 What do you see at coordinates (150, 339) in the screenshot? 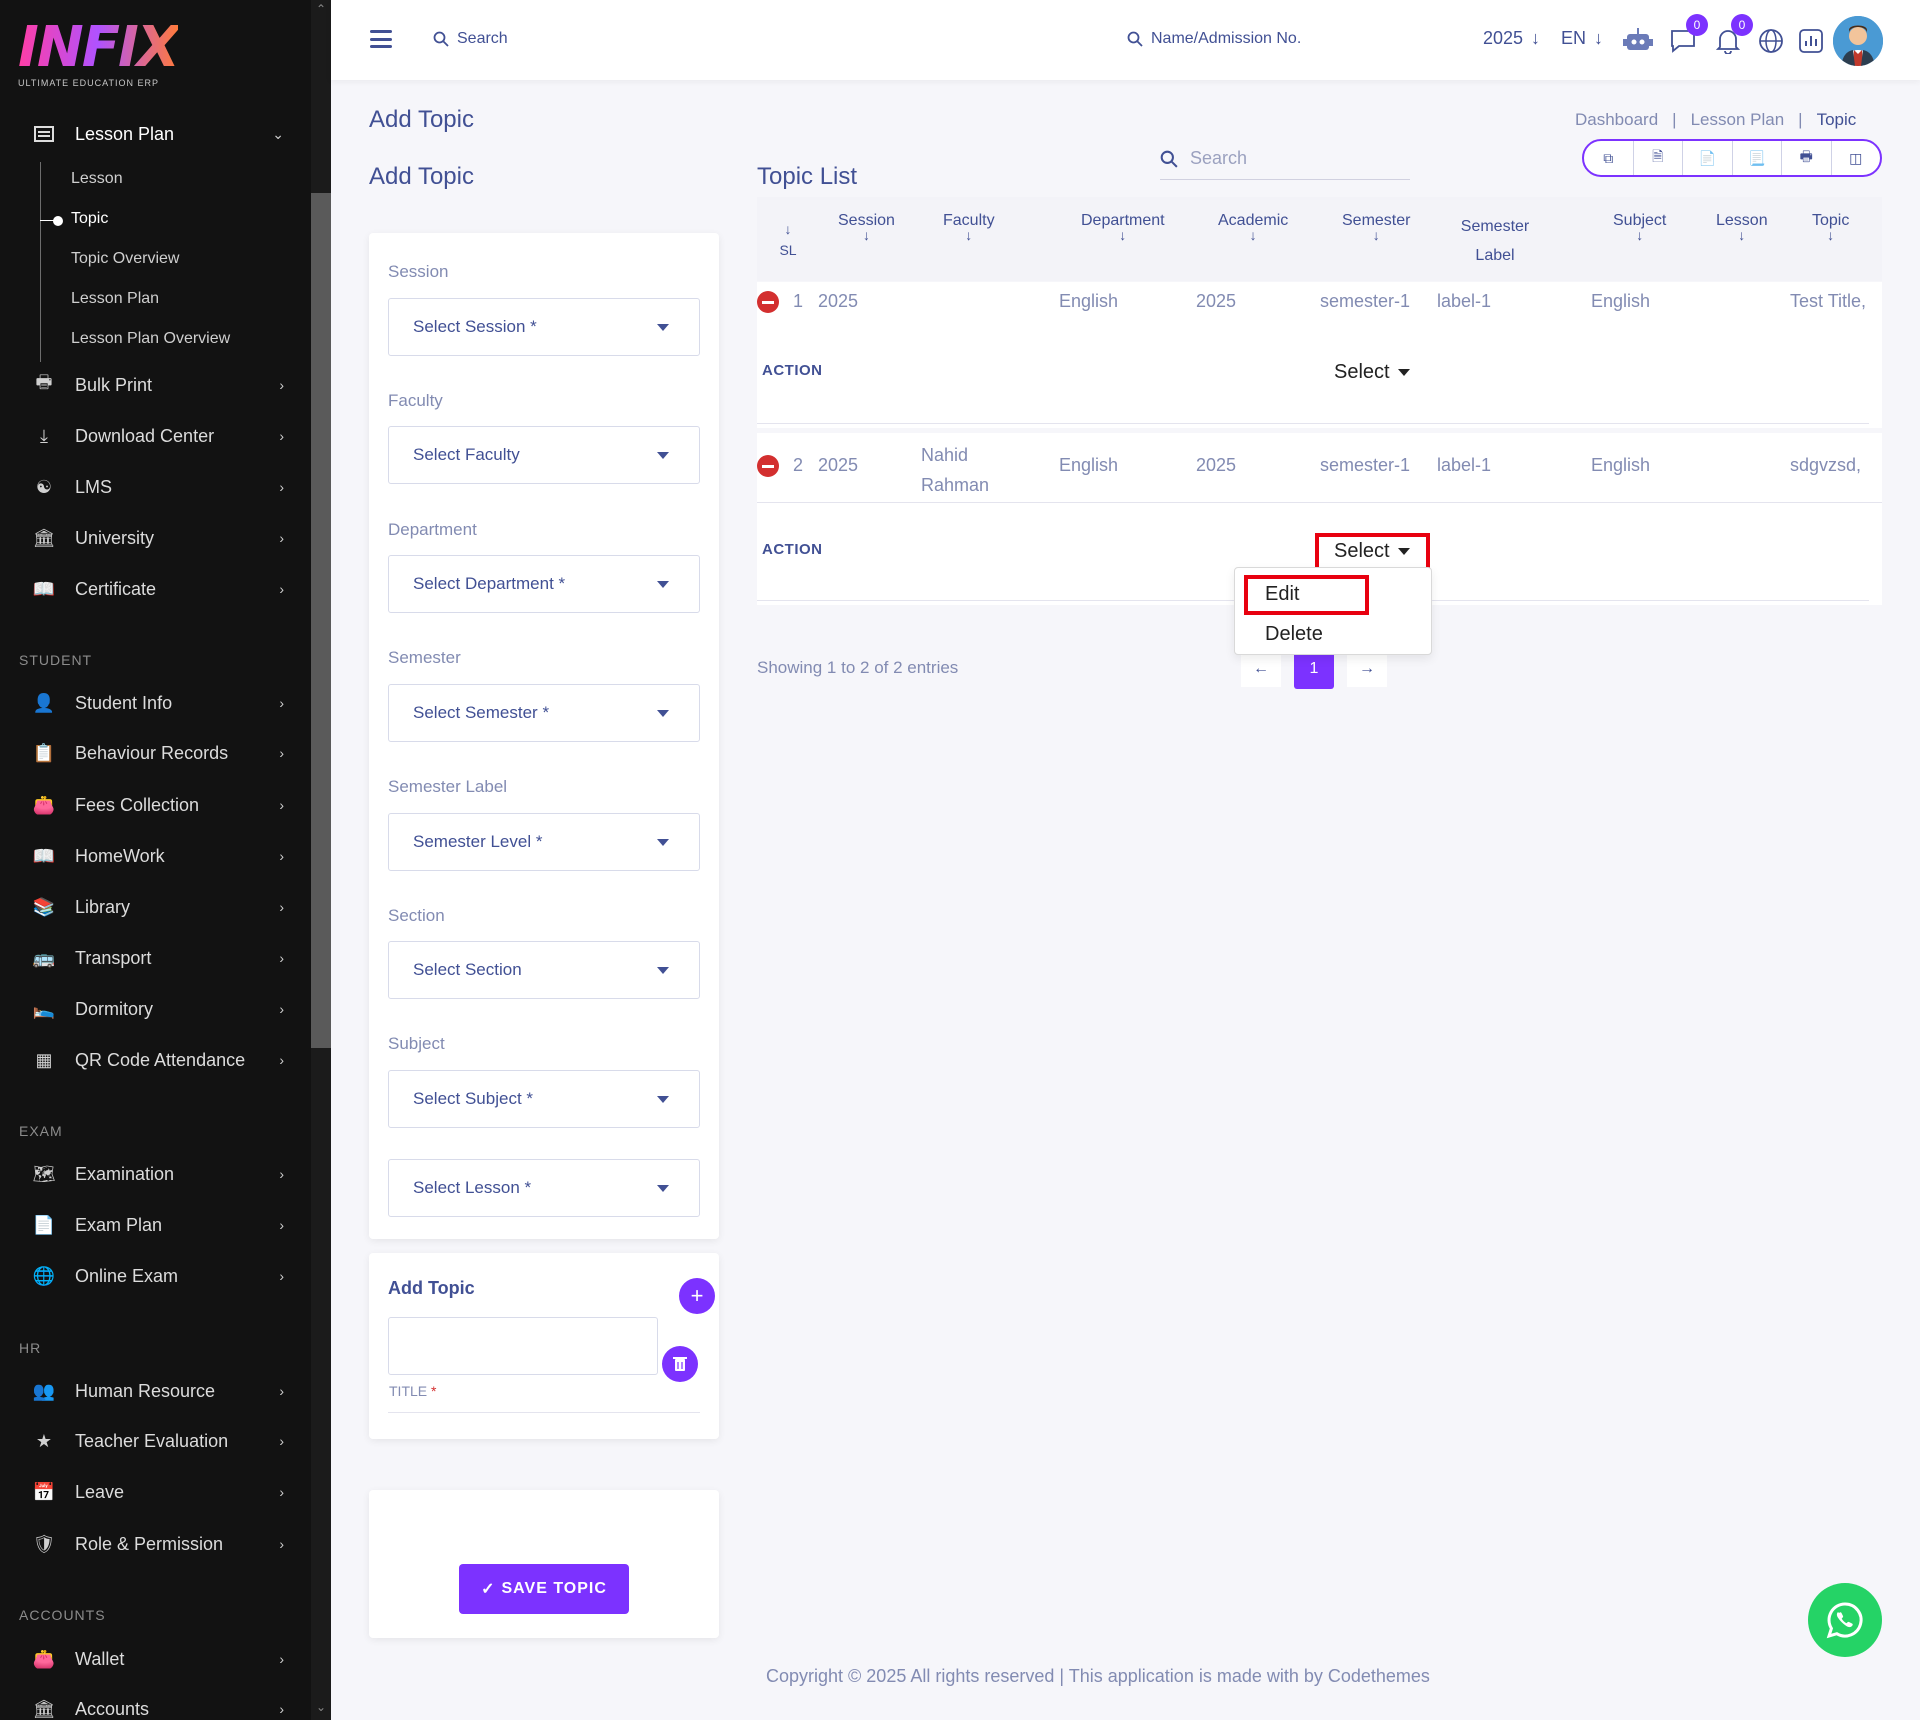
I see `sidebar-subitem-lesson-plan-overview: Lesson Plan Overview` at bounding box center [150, 339].